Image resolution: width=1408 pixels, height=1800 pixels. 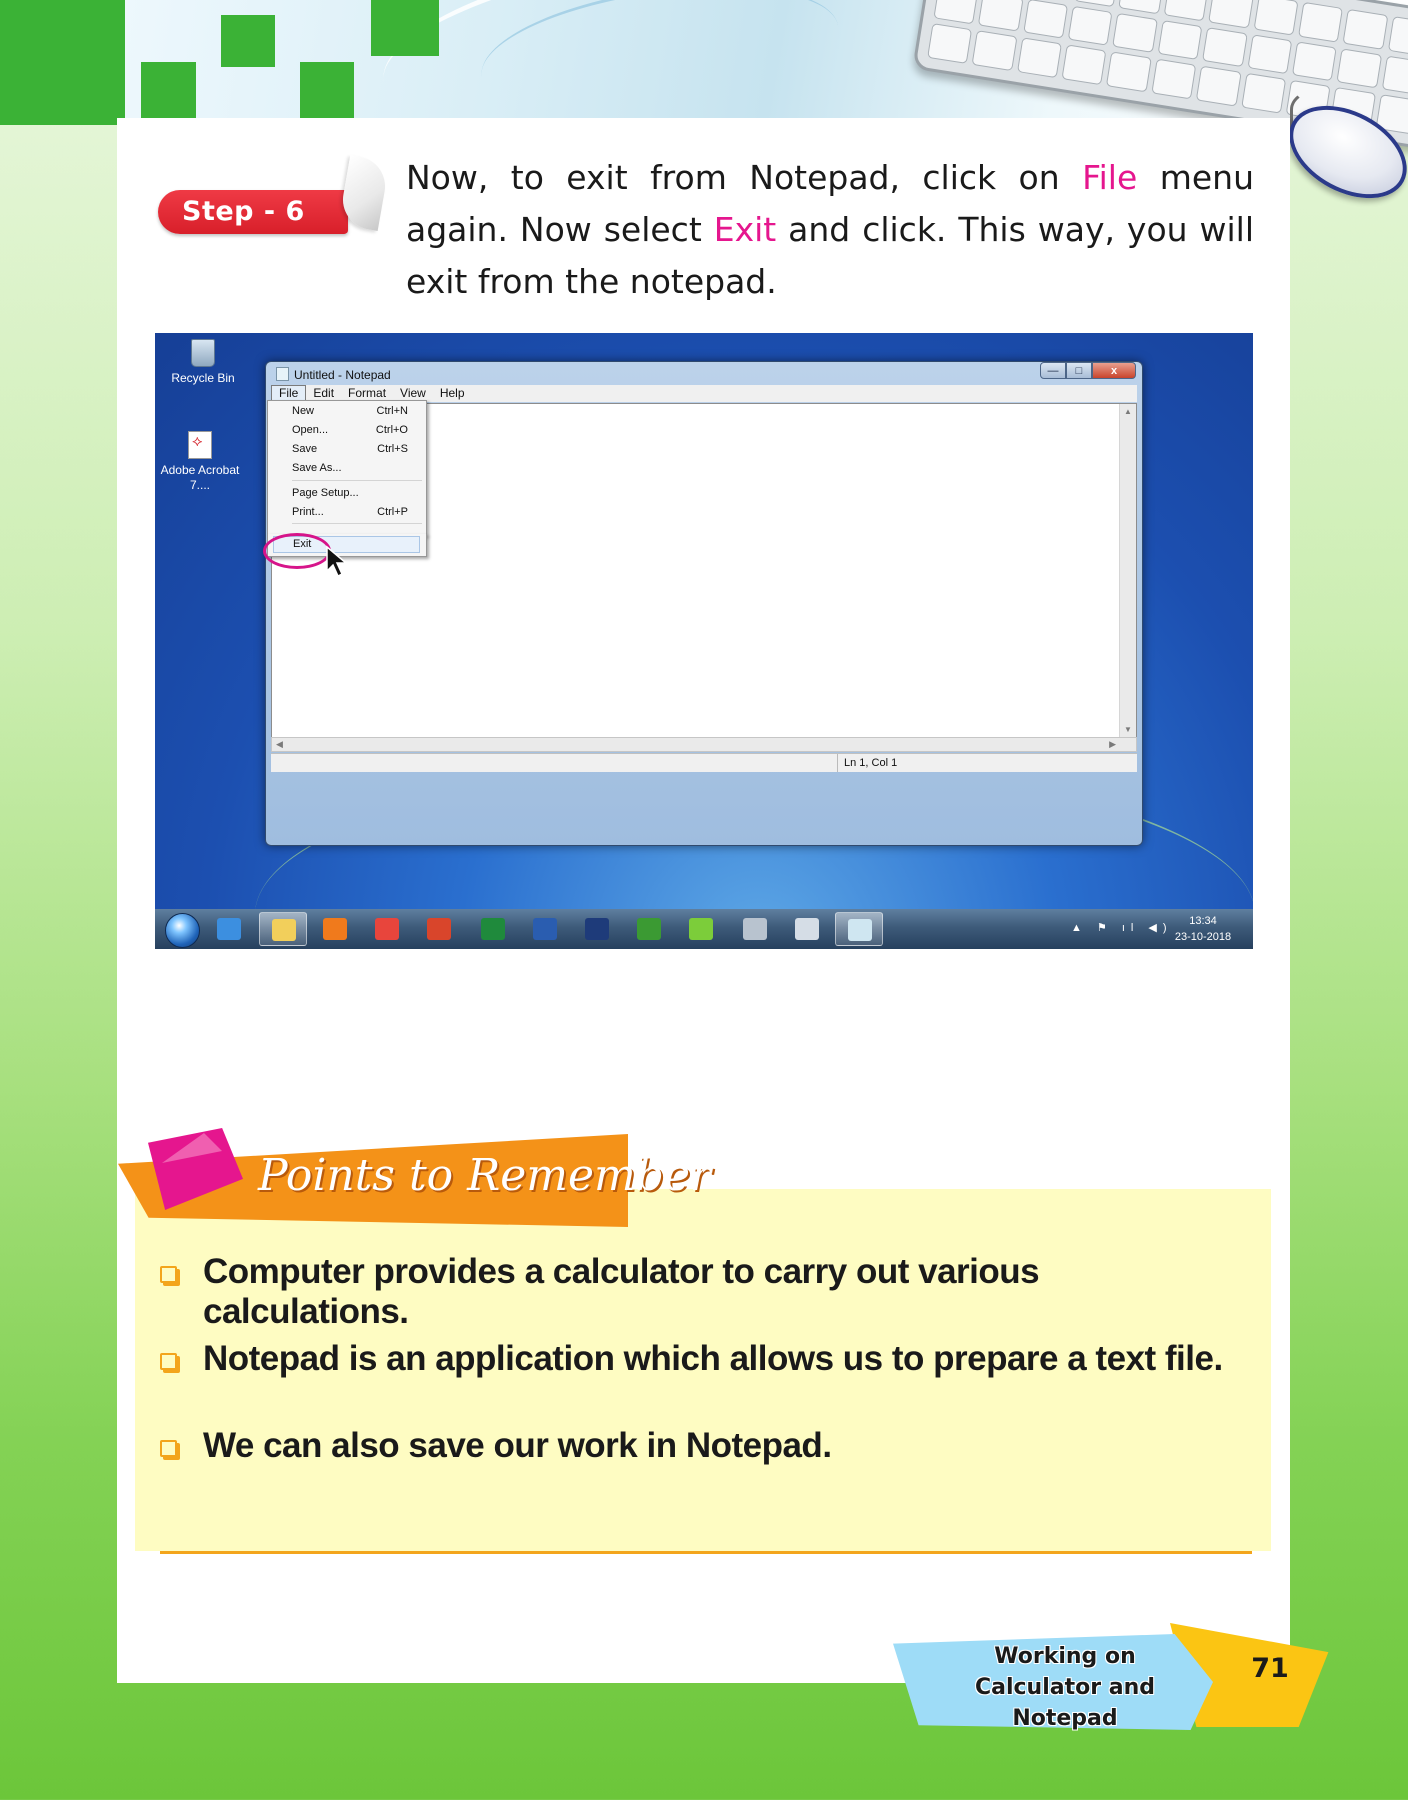 What do you see at coordinates (704, 744) in the screenshot?
I see `horizontal-scrollbar: ◀ ▶` at bounding box center [704, 744].